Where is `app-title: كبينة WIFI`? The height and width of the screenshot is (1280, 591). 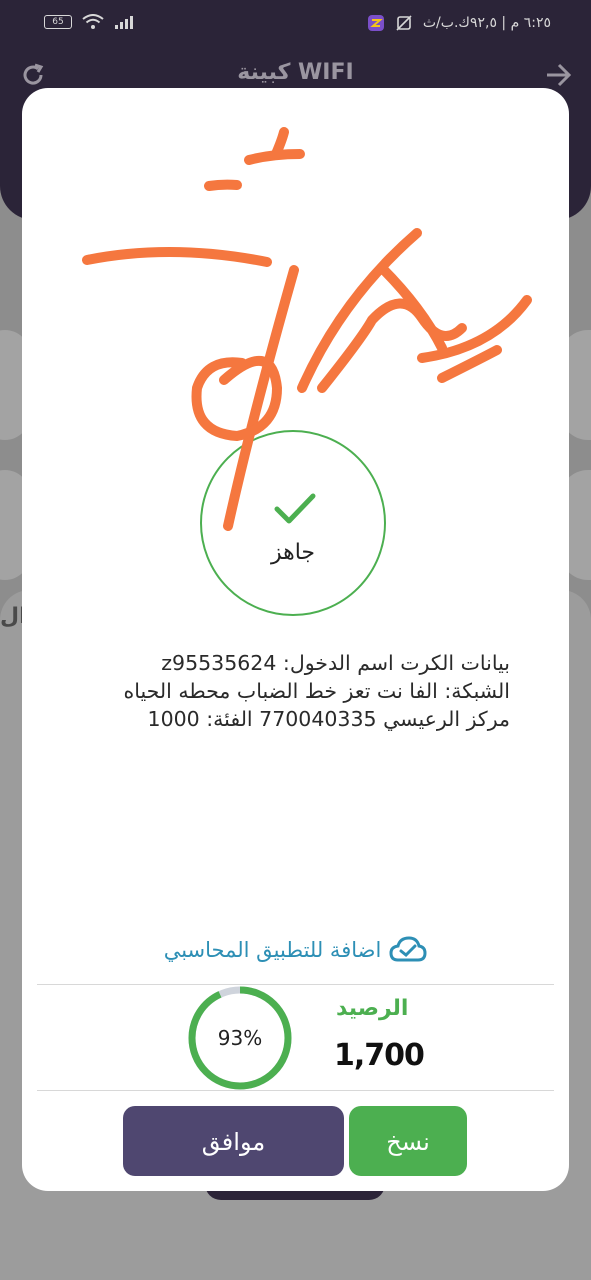
app-title: كبينة WIFI is located at coordinates (295, 72).